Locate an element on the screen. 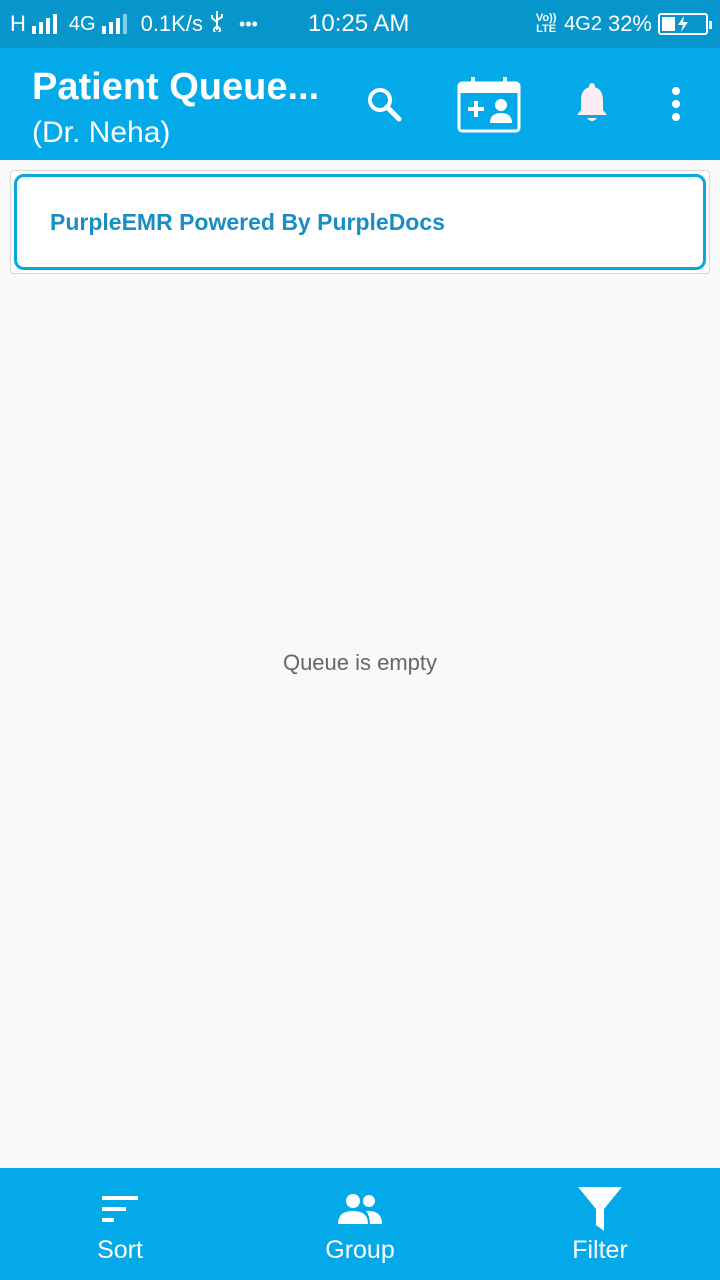  battery-percent: 32% is located at coordinates (629, 23).